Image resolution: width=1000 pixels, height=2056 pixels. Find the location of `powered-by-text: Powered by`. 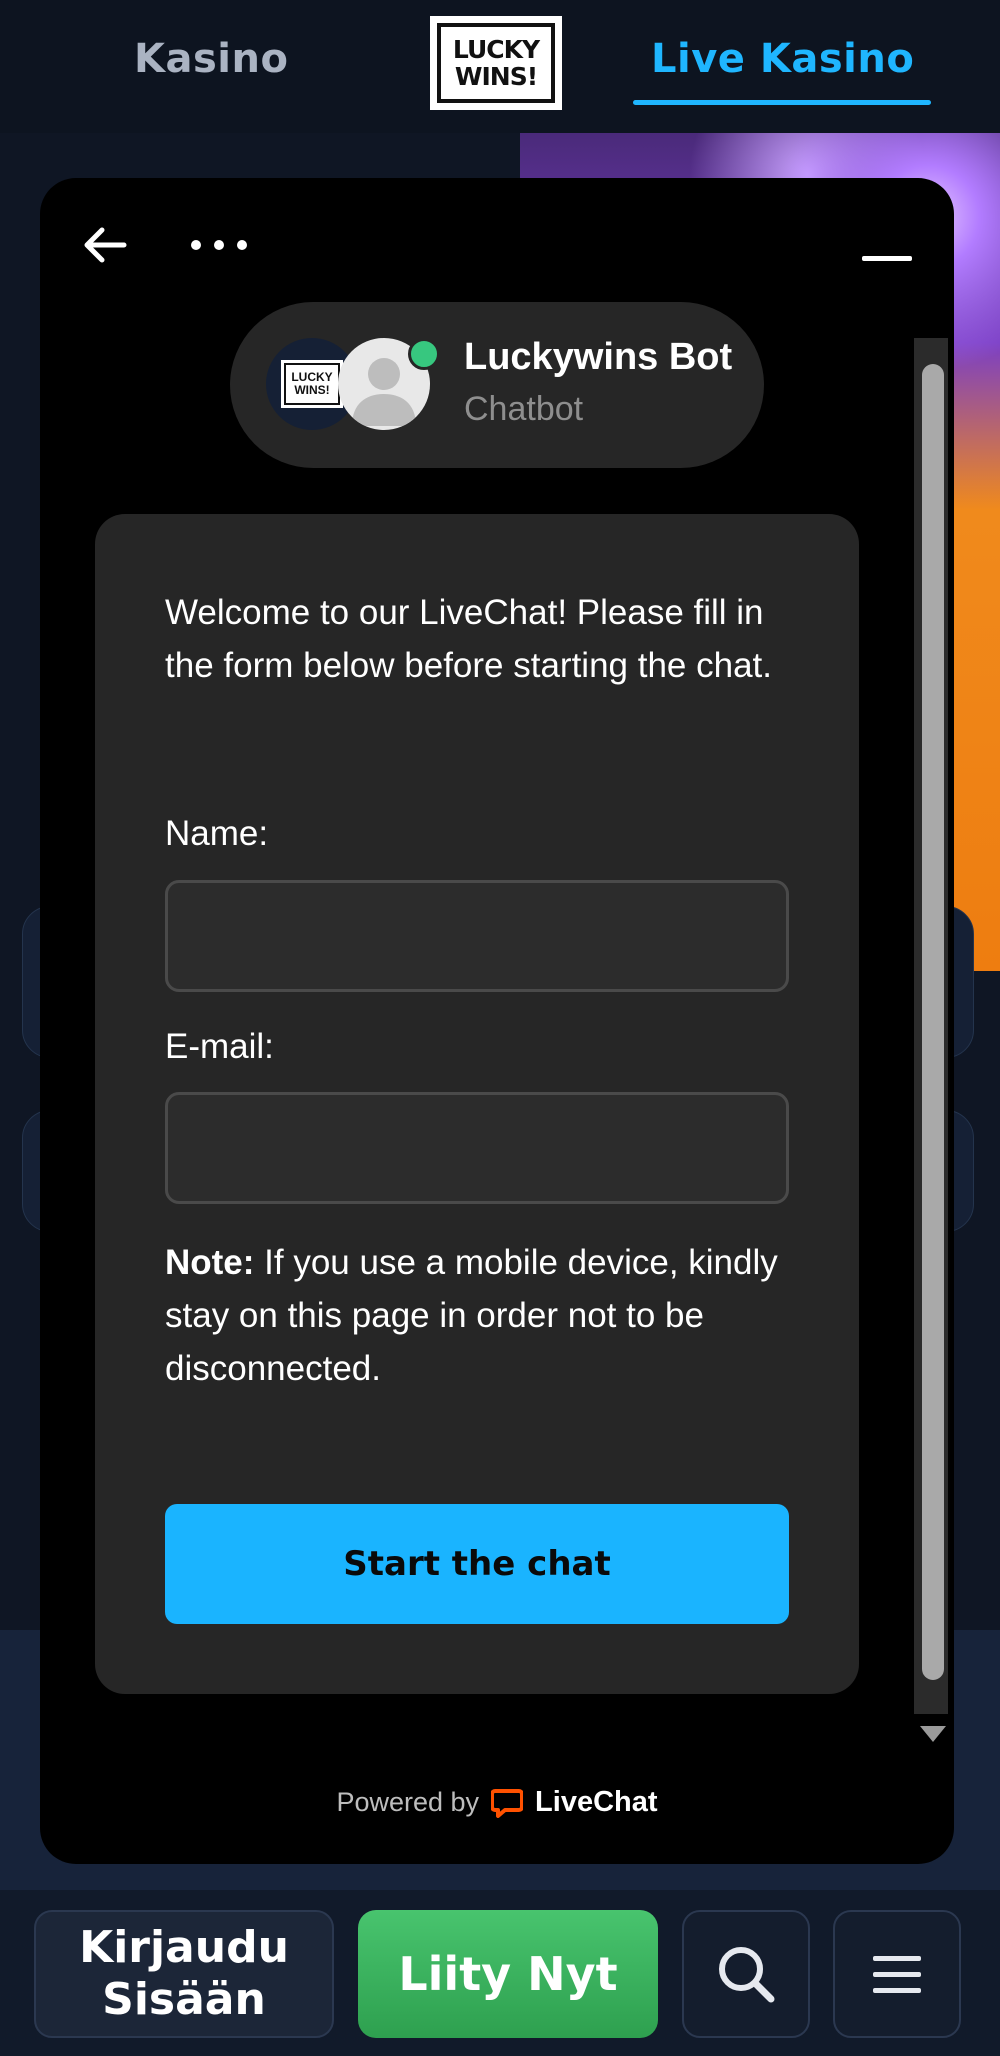

powered-by-text: Powered by is located at coordinates (408, 1802).